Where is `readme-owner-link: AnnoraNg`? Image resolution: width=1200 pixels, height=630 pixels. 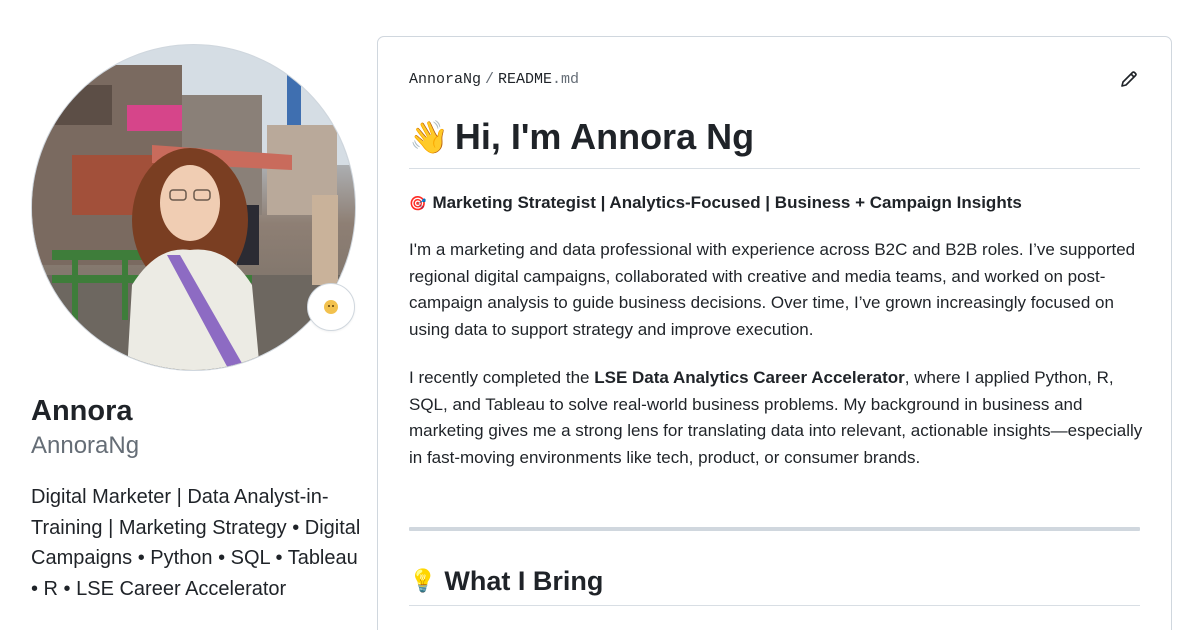 readme-owner-link: AnnoraNg is located at coordinates (445, 79).